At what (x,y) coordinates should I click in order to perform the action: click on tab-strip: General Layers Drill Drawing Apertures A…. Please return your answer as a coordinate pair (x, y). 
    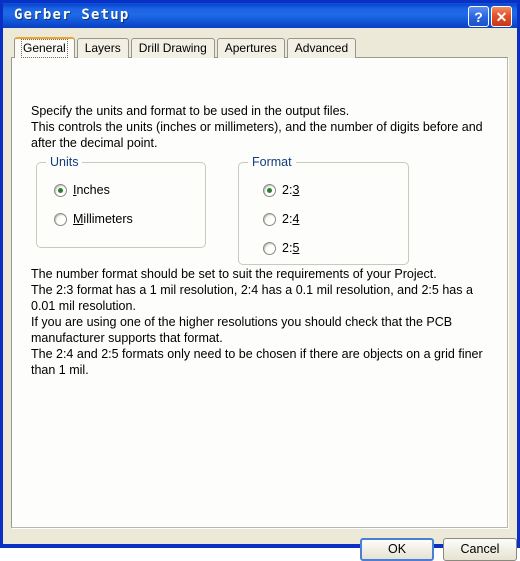
    Looking at the image, I should click on (186, 47).